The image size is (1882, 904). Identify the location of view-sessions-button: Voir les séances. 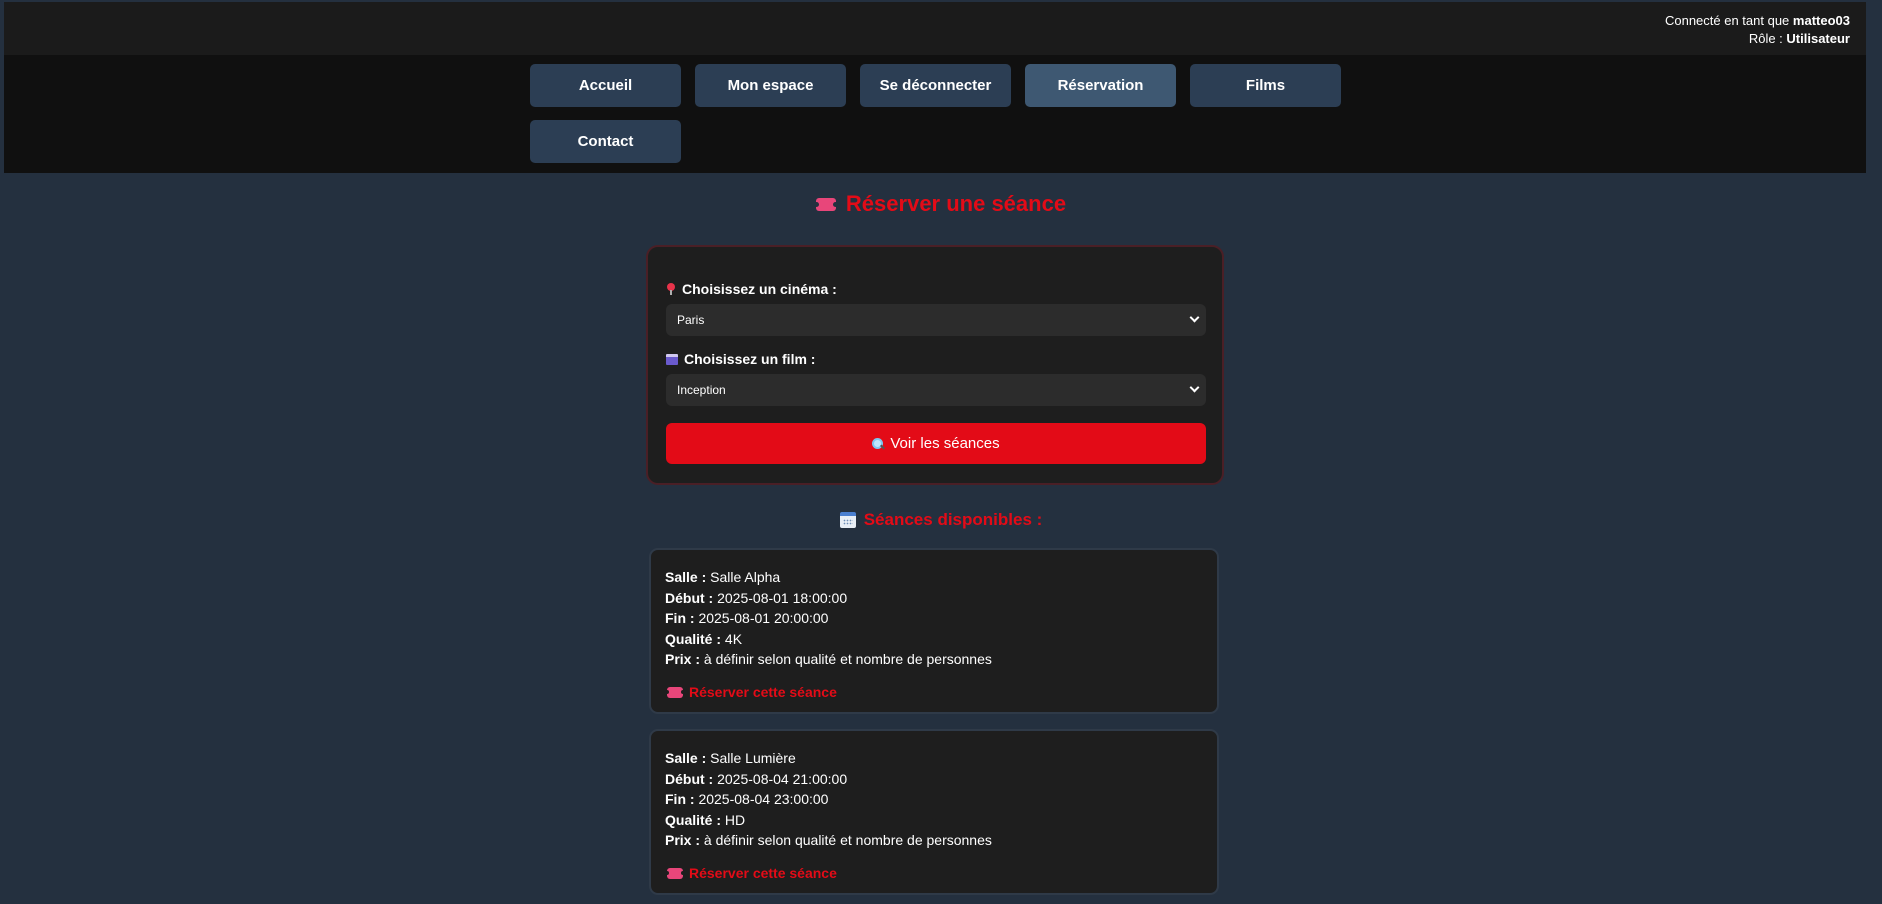
(936, 443).